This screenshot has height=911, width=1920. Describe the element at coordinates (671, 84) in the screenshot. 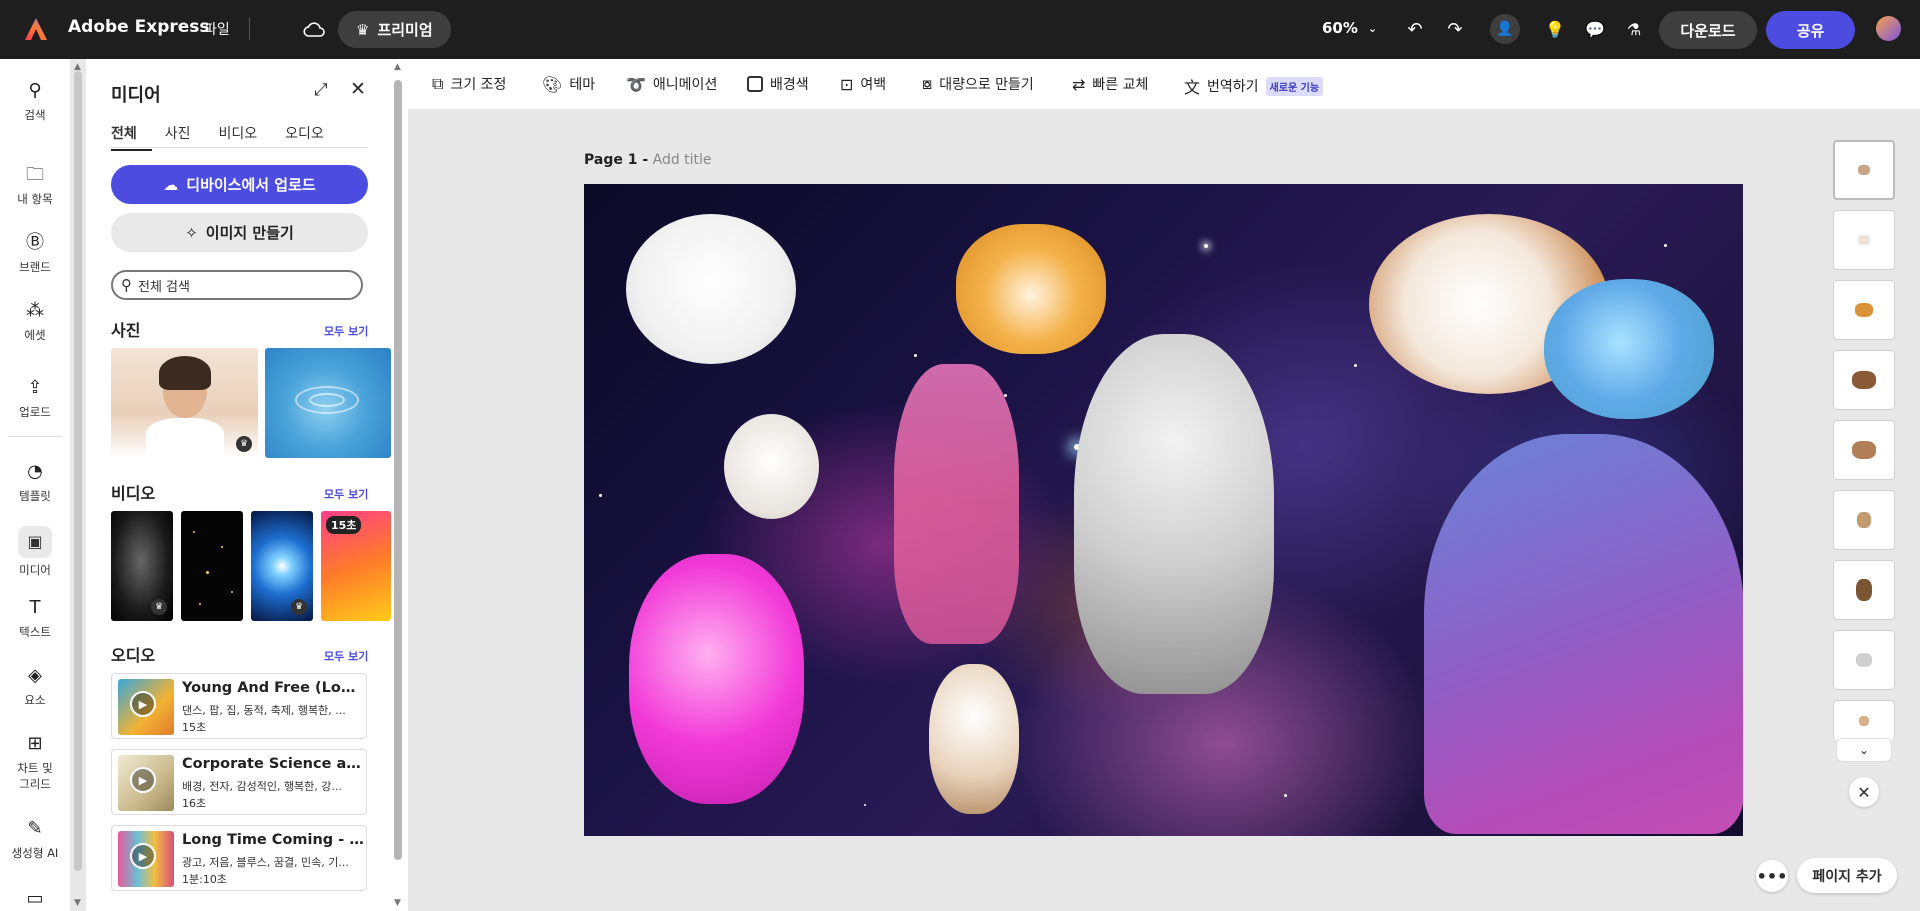

I see `animation-button: ➰ 애니메이션` at that location.